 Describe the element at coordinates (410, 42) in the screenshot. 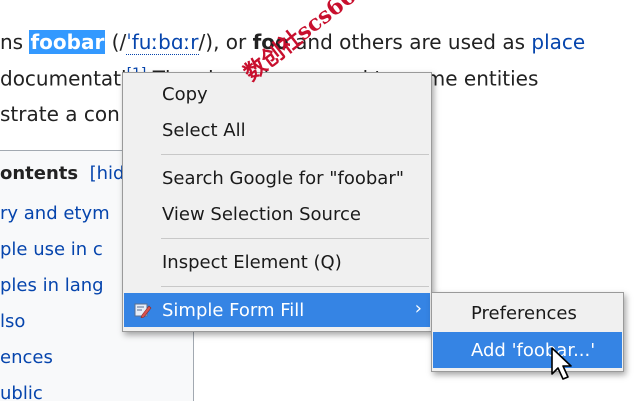

I see `article-text: and others are used as` at that location.